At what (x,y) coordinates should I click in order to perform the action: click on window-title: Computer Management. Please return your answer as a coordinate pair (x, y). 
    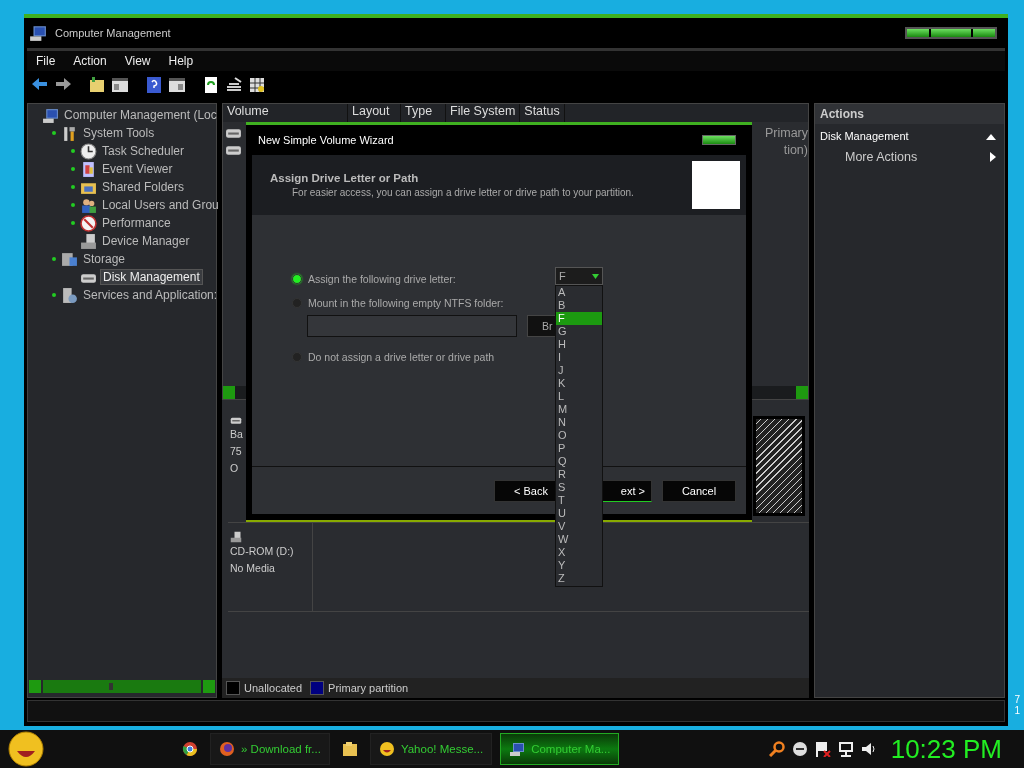
    Looking at the image, I should click on (113, 33).